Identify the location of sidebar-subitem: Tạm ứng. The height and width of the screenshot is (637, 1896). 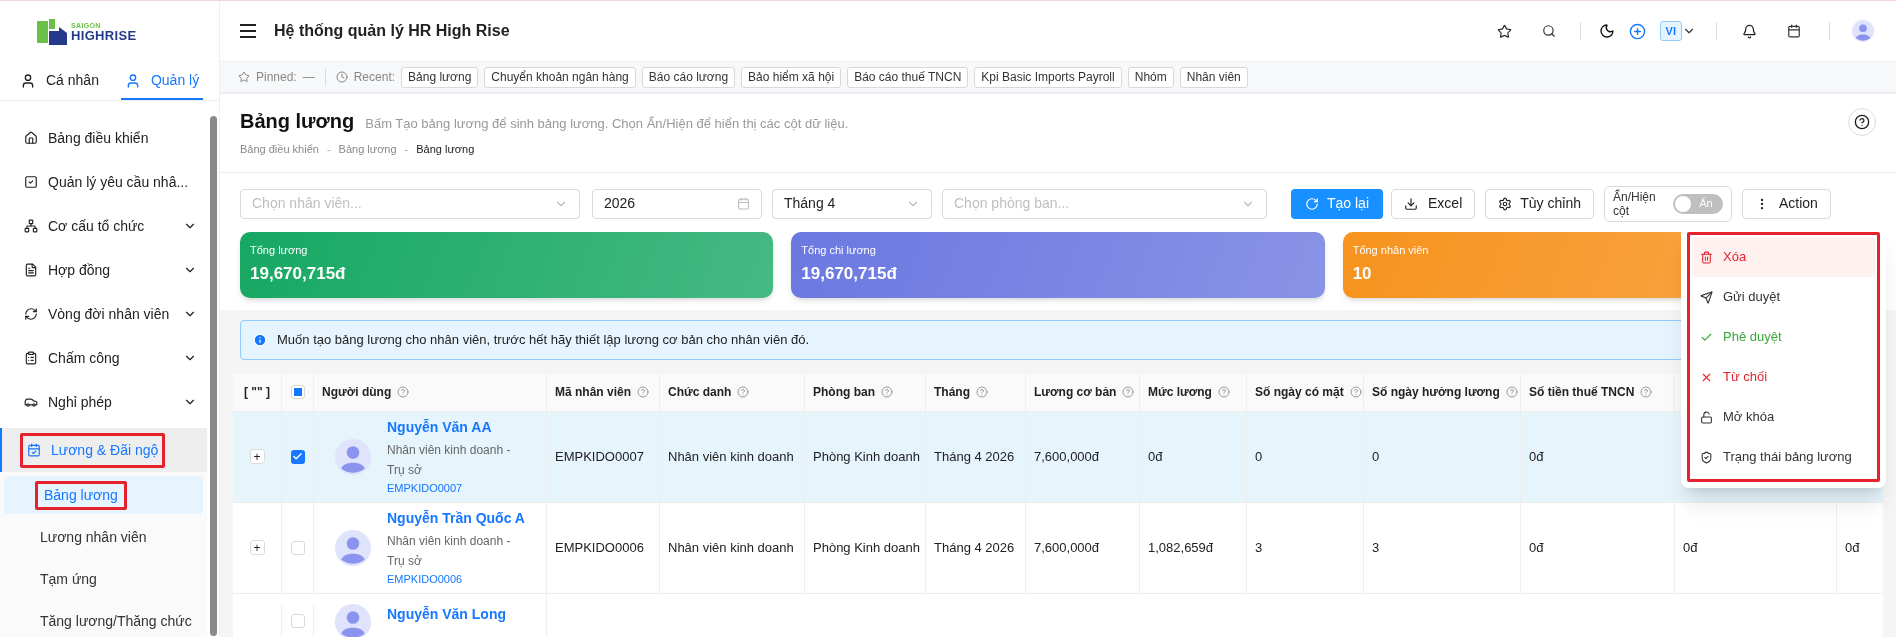
(103, 579).